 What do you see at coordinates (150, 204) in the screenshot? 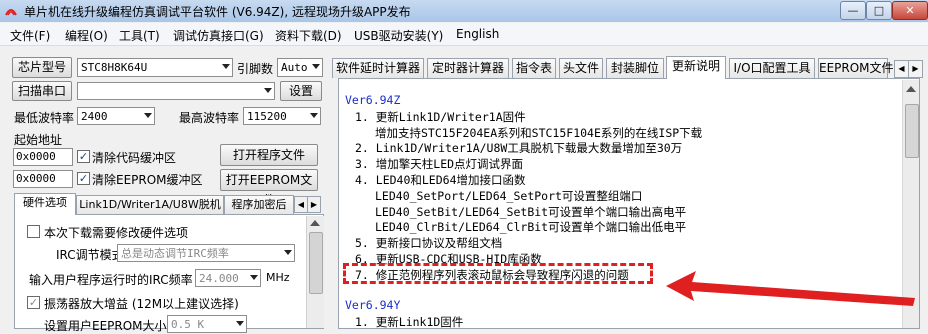
I see `tab-offline: Link1D/Writer1A/U8W脱机` at bounding box center [150, 204].